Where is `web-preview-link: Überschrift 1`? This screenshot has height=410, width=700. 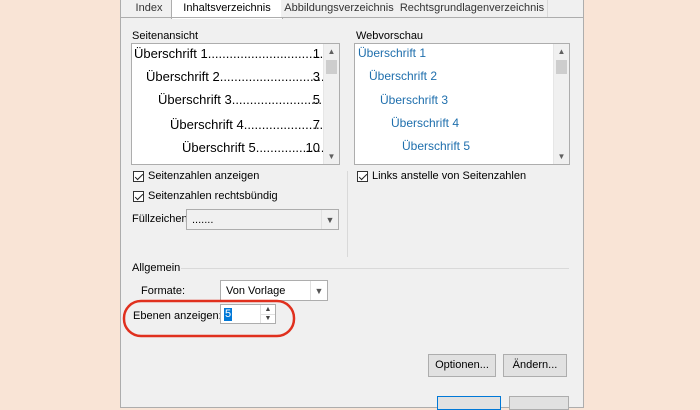
web-preview-link: Überschrift 1 is located at coordinates (392, 53).